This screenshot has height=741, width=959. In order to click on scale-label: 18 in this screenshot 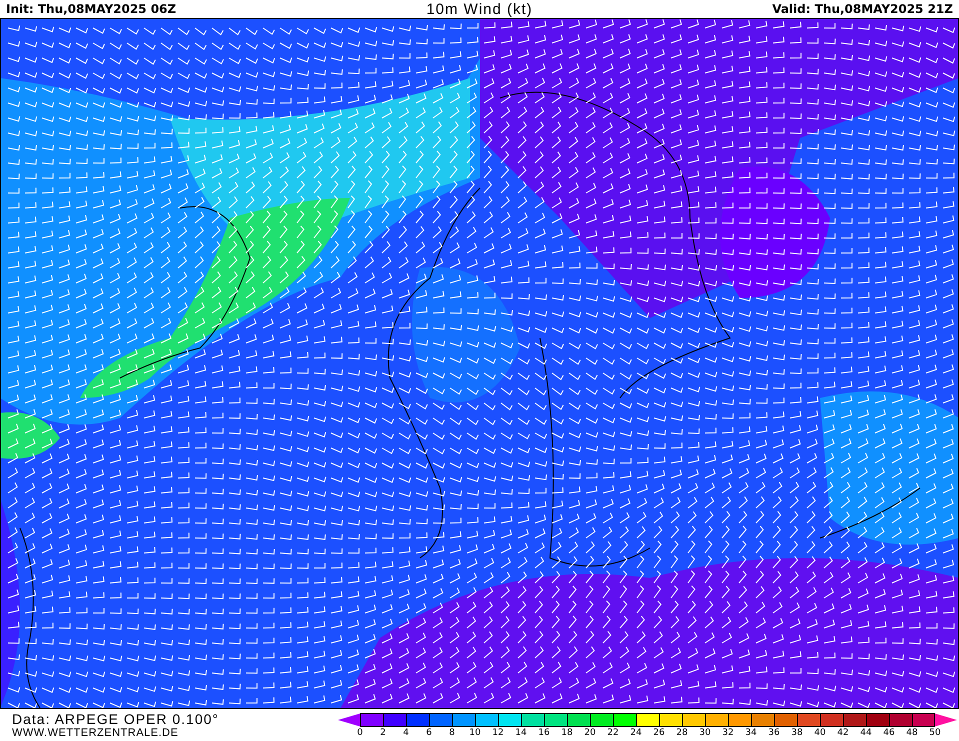, I will do `click(567, 733)`.